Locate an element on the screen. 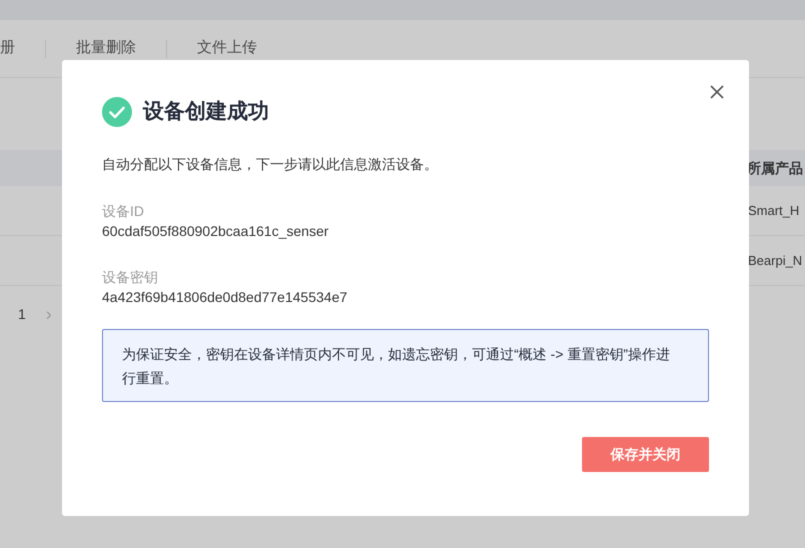 The image size is (805, 548). toolbar-action: 册 is located at coordinates (7, 48).